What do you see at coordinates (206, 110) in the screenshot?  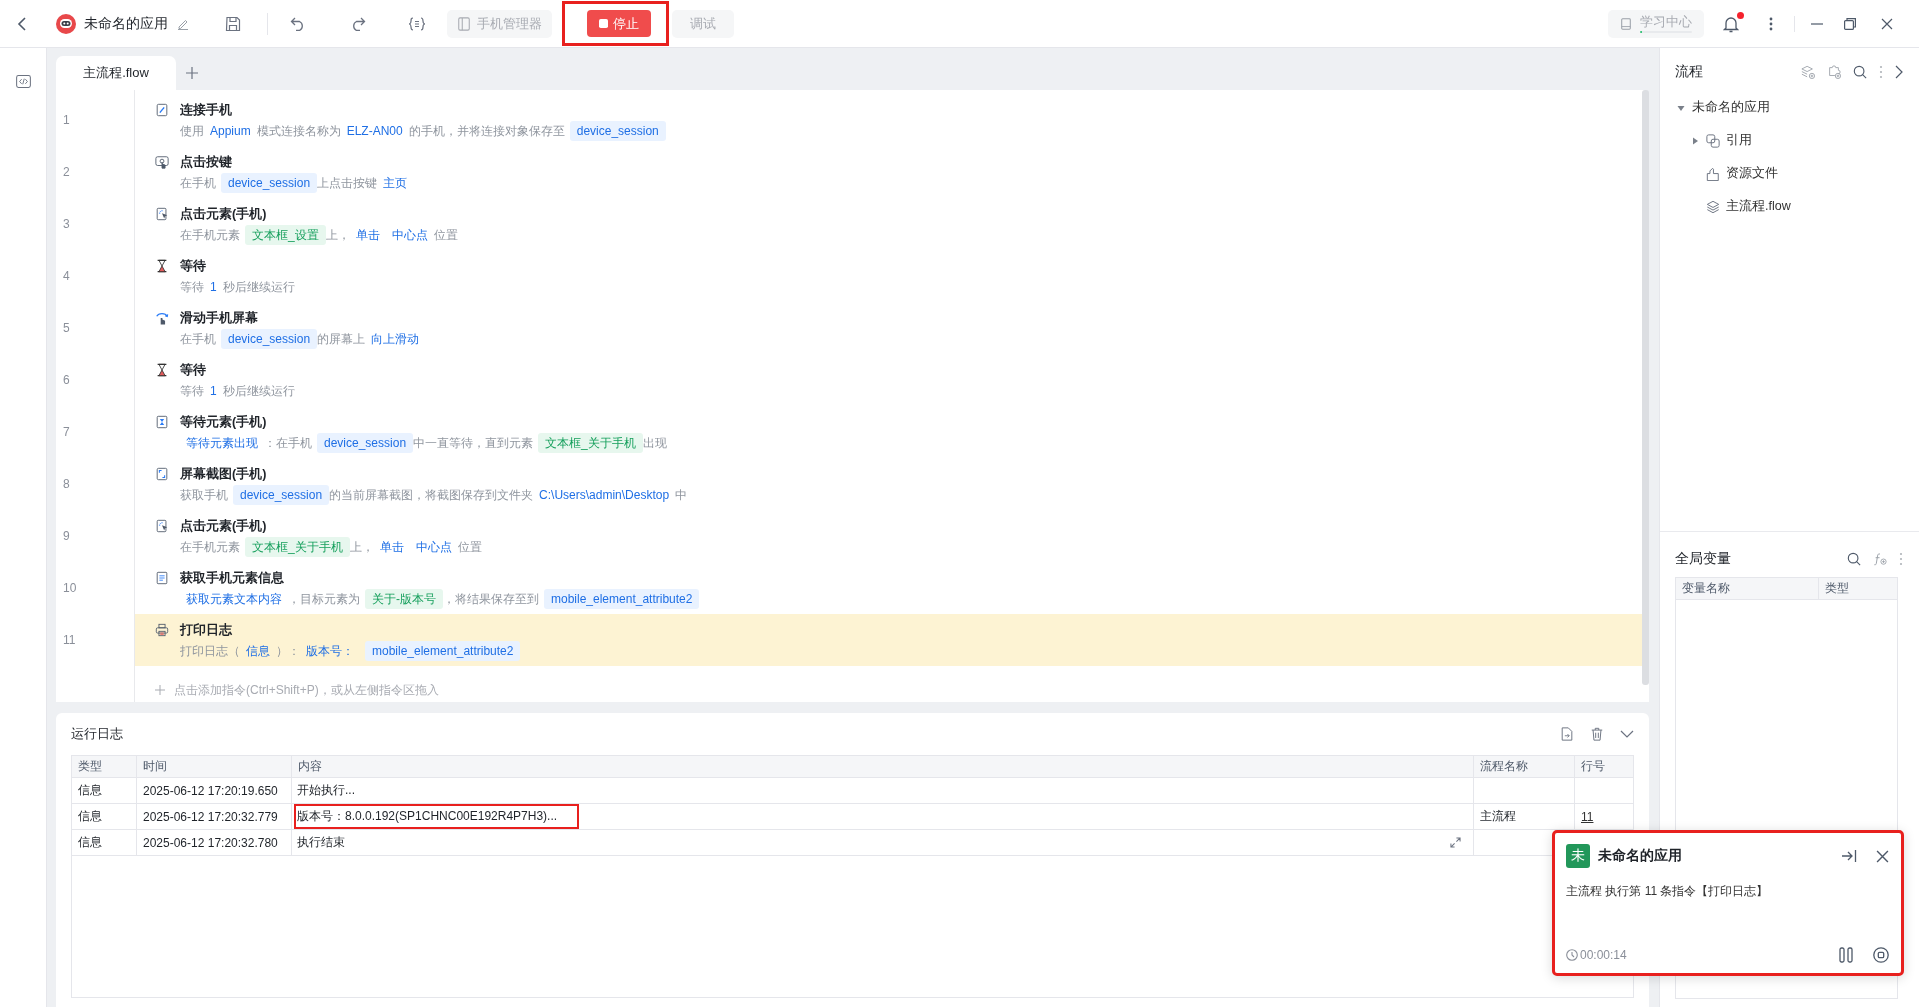 I see `step-title: 连接手机` at bounding box center [206, 110].